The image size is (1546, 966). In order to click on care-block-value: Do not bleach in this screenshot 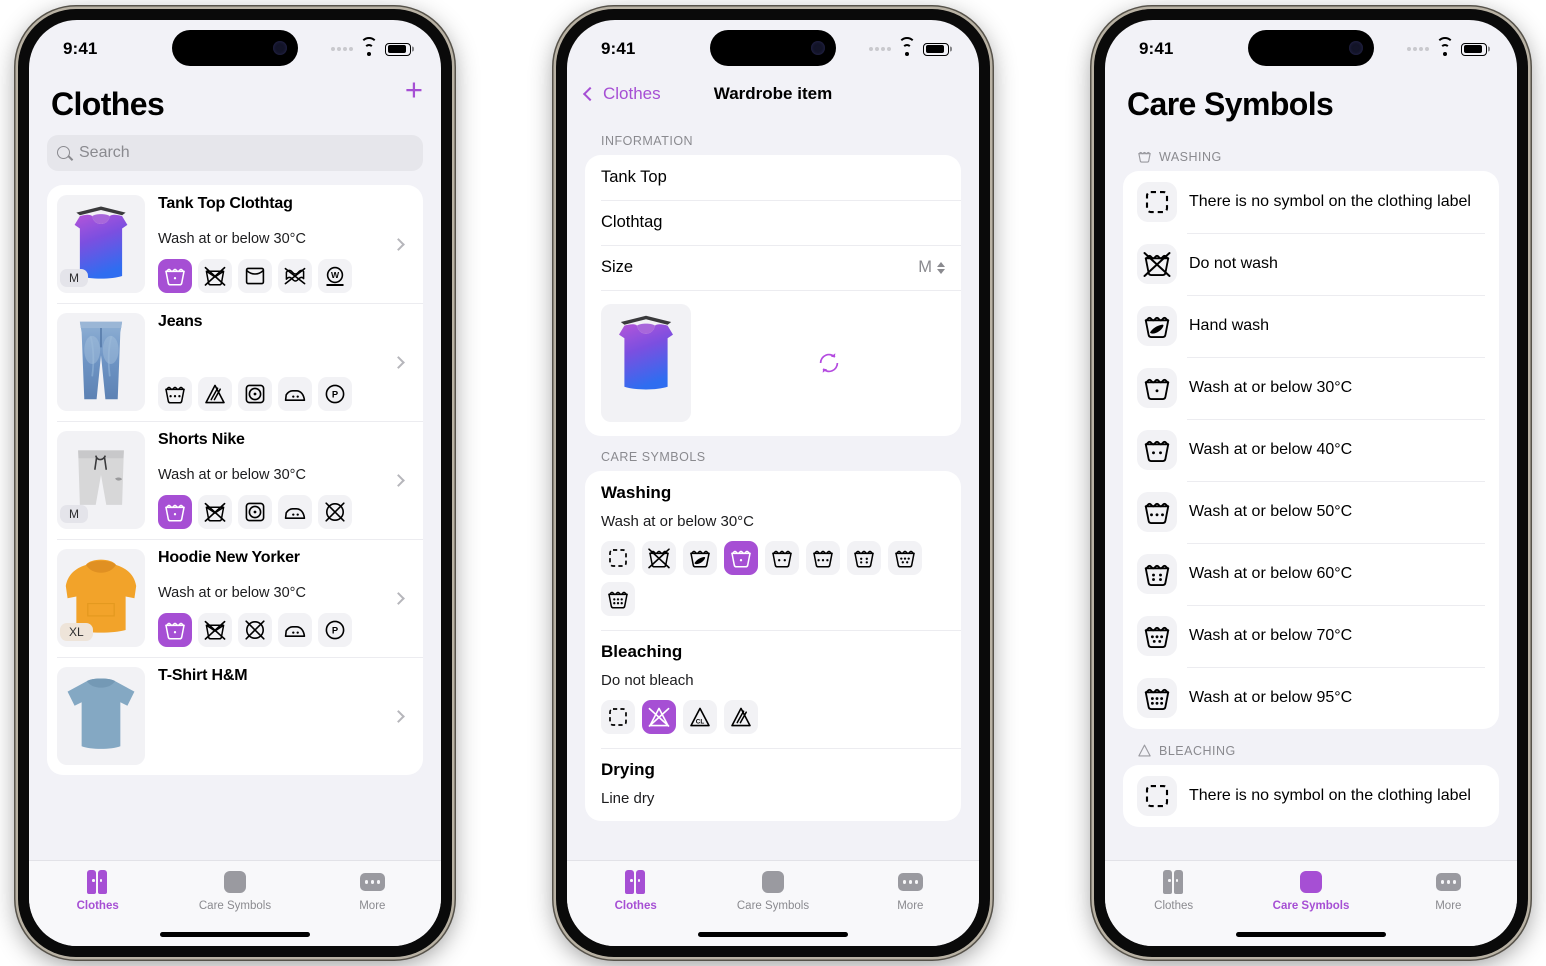, I will do `click(647, 680)`.